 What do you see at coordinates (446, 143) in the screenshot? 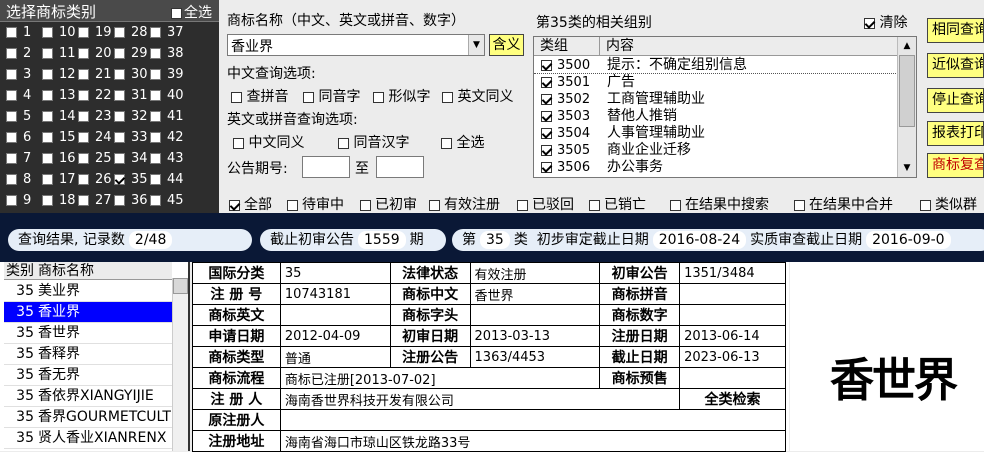
I see `en-select-all-checkbox` at bounding box center [446, 143].